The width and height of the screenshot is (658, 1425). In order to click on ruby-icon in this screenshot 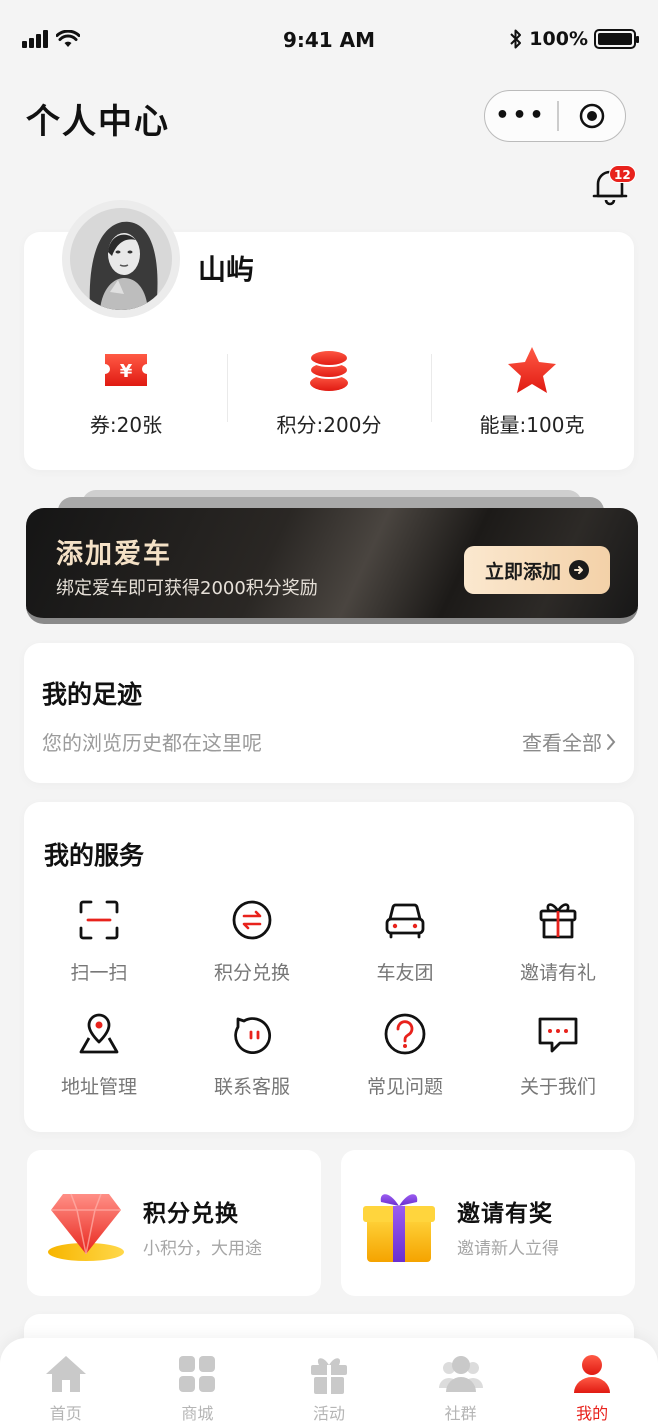, I will do `click(86, 1227)`.